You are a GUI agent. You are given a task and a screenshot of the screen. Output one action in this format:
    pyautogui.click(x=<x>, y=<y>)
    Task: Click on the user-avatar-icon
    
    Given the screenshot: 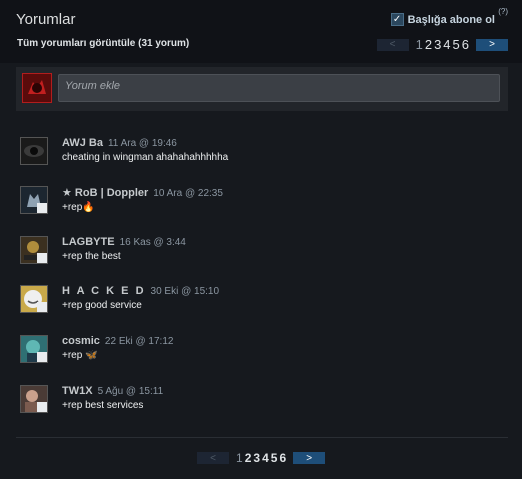 What is the action you would take?
    pyautogui.click(x=37, y=88)
    